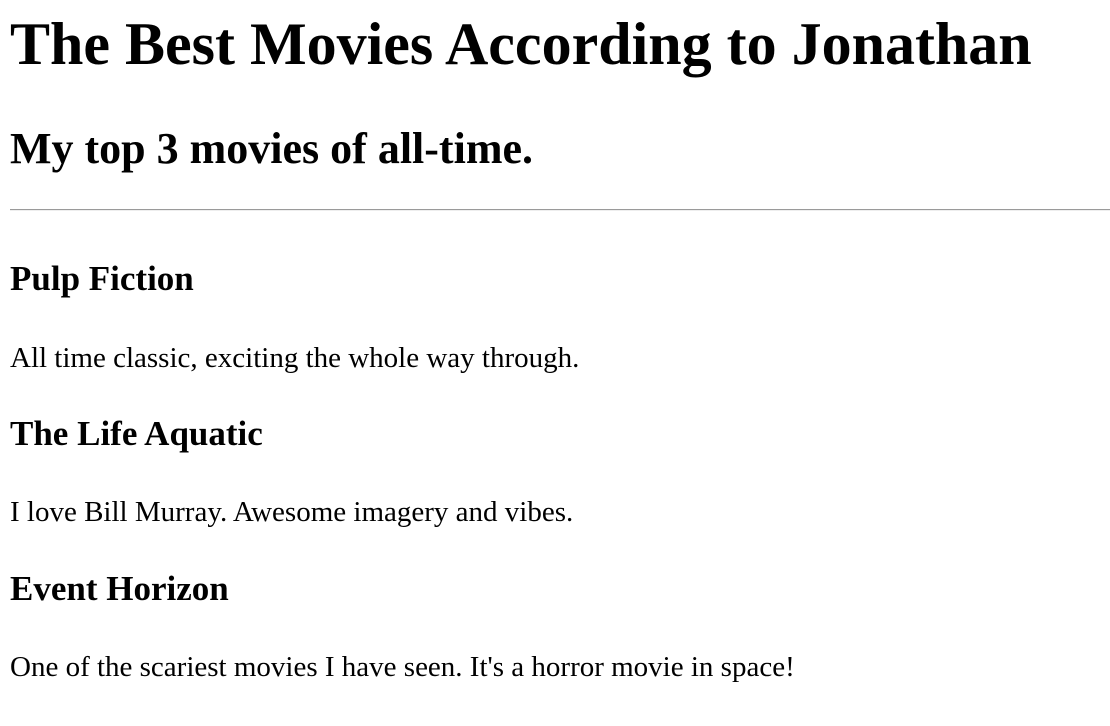  Describe the element at coordinates (521, 44) in the screenshot. I see `page-title: The Best Movies According to Jonathan` at that location.